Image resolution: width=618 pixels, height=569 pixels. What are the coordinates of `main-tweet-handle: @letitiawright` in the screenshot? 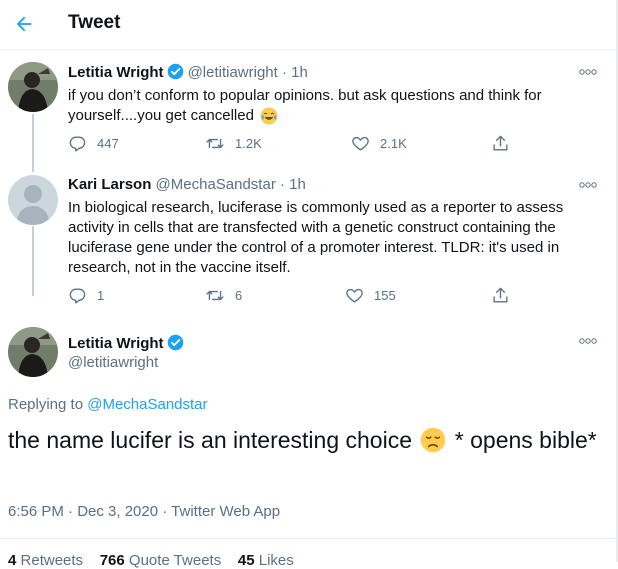 It's located at (113, 362).